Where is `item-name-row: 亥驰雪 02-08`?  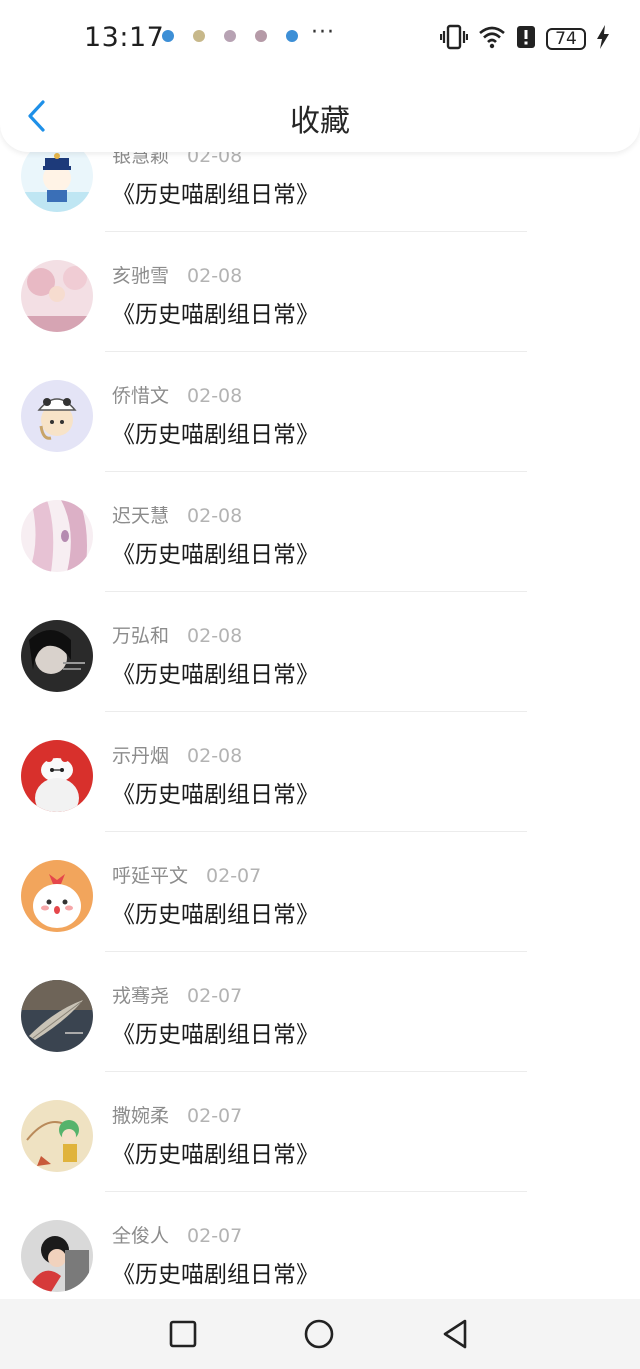
item-name-row: 亥驰雪 02-08 is located at coordinates (177, 274).